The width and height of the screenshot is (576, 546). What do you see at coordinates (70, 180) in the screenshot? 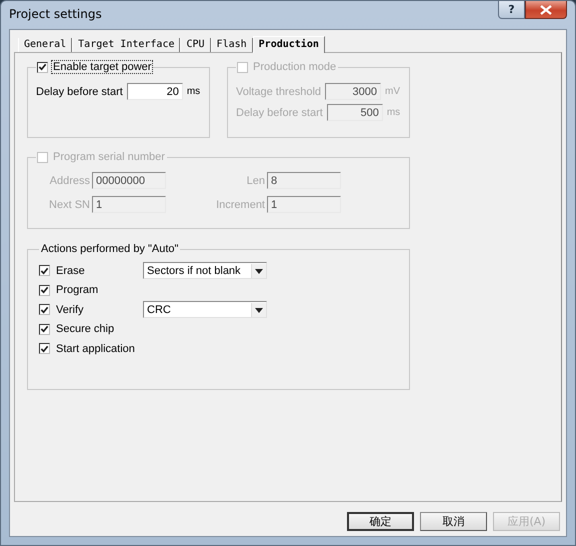
I see `field-label: Address` at bounding box center [70, 180].